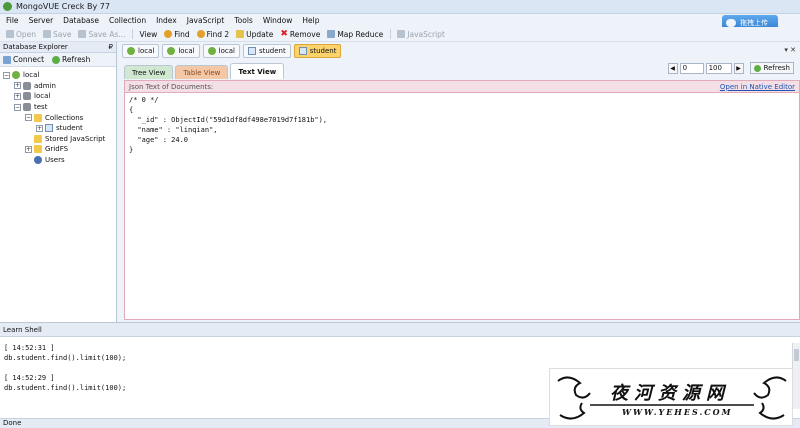  Describe the element at coordinates (202, 72) in the screenshot. I see `tab-table-view: Table View` at that location.